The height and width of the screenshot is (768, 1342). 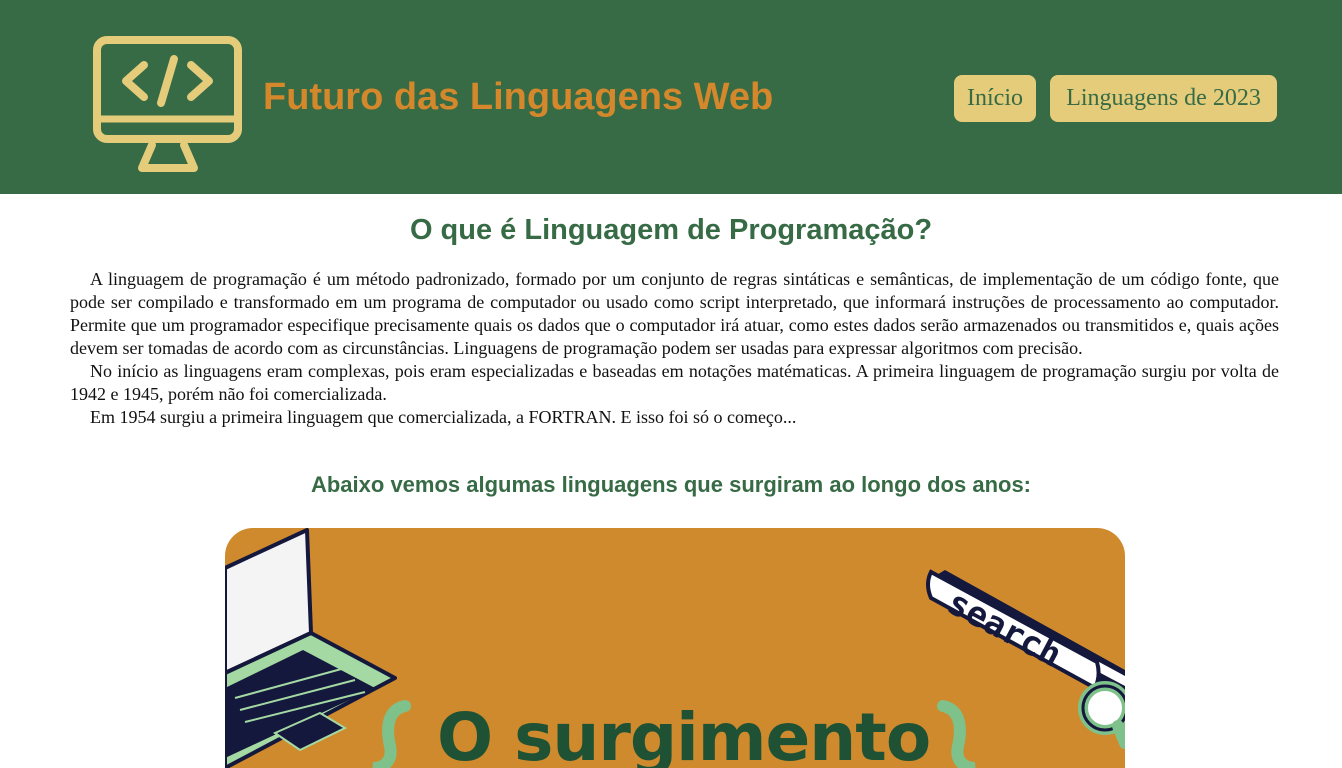 What do you see at coordinates (1163, 98) in the screenshot?
I see `nav-languages-2023-button: Linguagens de 2023` at bounding box center [1163, 98].